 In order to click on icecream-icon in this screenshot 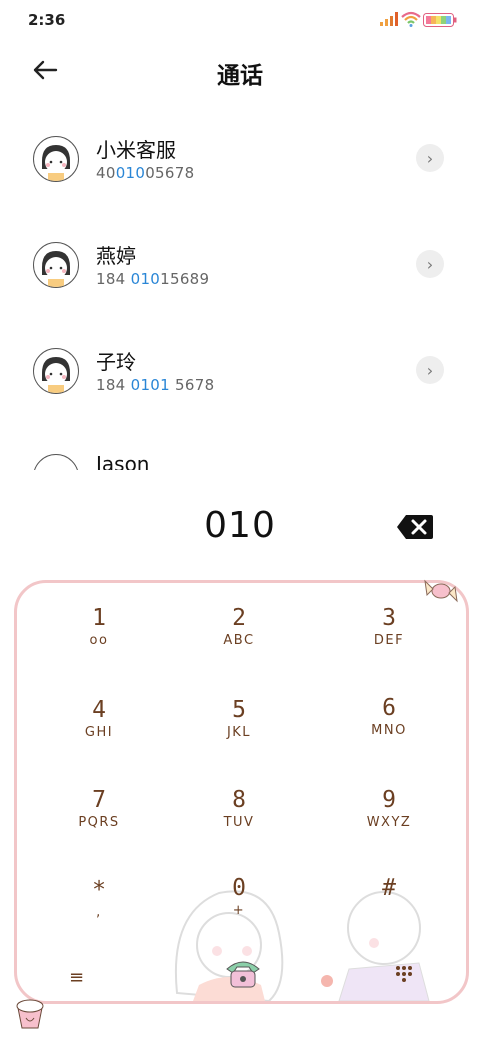, I will do `click(30, 1014)`.